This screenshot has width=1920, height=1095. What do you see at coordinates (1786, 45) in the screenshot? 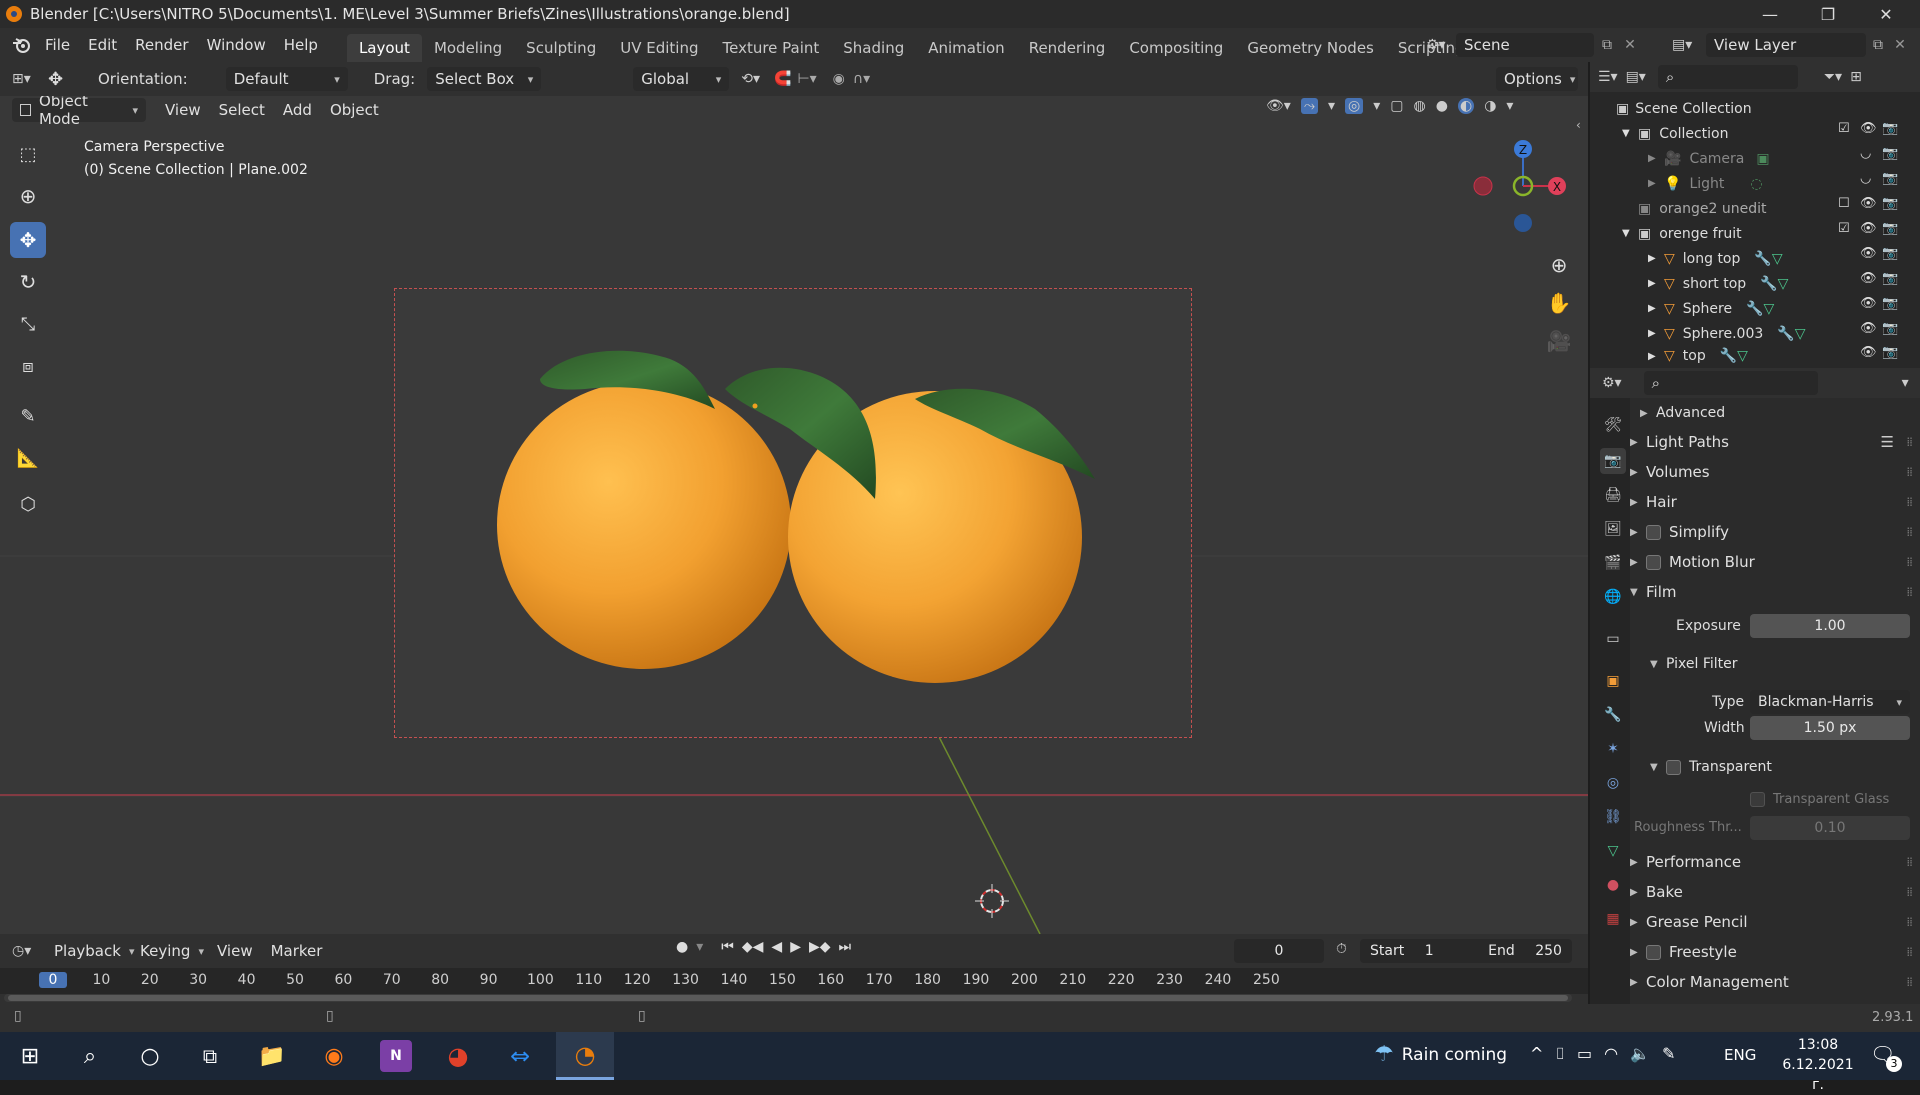
I see `view-layer-field: View Layer` at bounding box center [1786, 45].